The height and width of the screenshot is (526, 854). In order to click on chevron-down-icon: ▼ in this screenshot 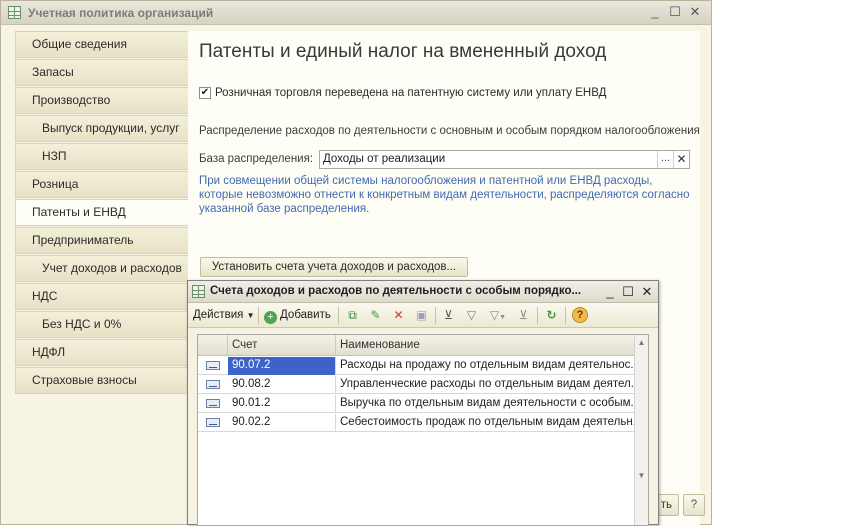, I will do `click(250, 315)`.